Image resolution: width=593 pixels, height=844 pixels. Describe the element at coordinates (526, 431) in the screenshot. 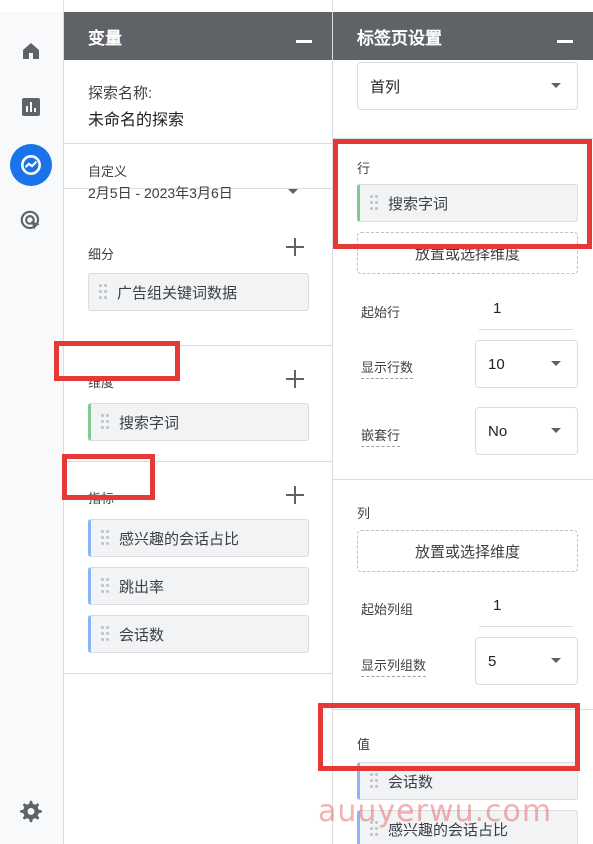

I see `nested-rows-select: No` at that location.